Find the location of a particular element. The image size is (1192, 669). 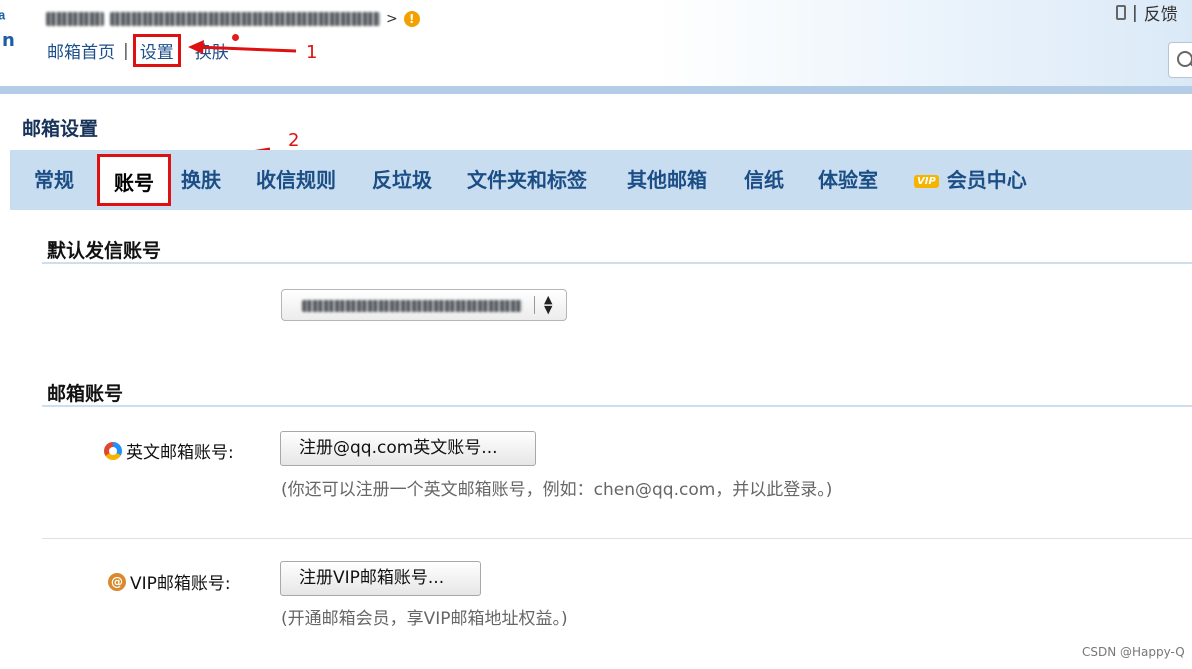

phone-icon is located at coordinates (1121, 12).